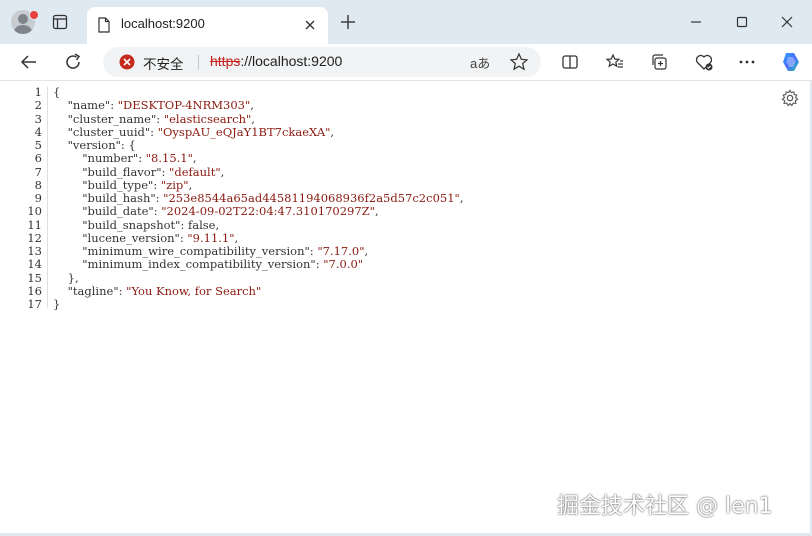 The height and width of the screenshot is (536, 812). I want to click on json-key: "build_hash", so click(119, 198).